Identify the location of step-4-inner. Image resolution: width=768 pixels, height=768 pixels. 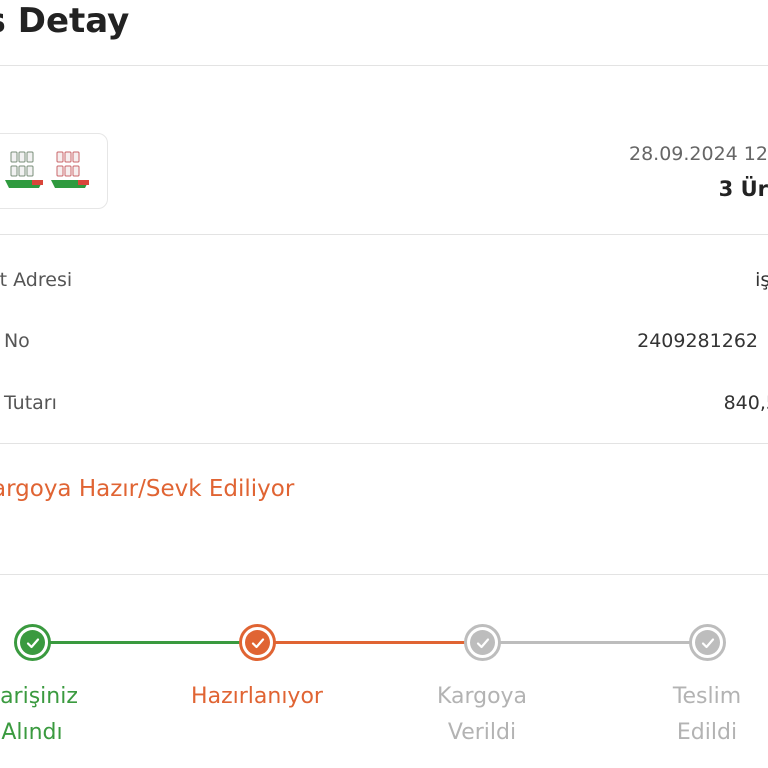
(707, 642).